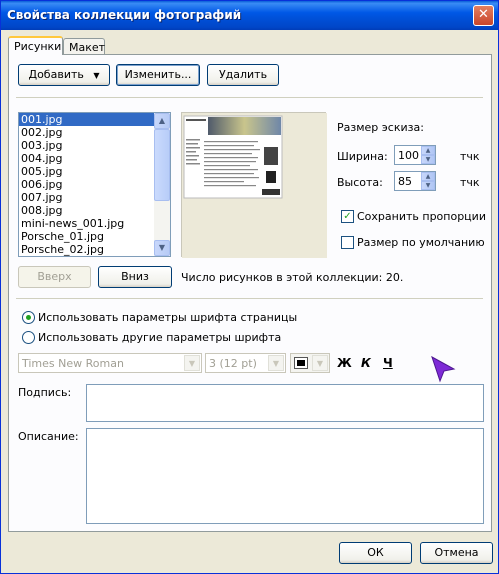  Describe the element at coordinates (421, 216) in the screenshot. I see `keep-ratio-label: Сохранить пропорции` at that location.